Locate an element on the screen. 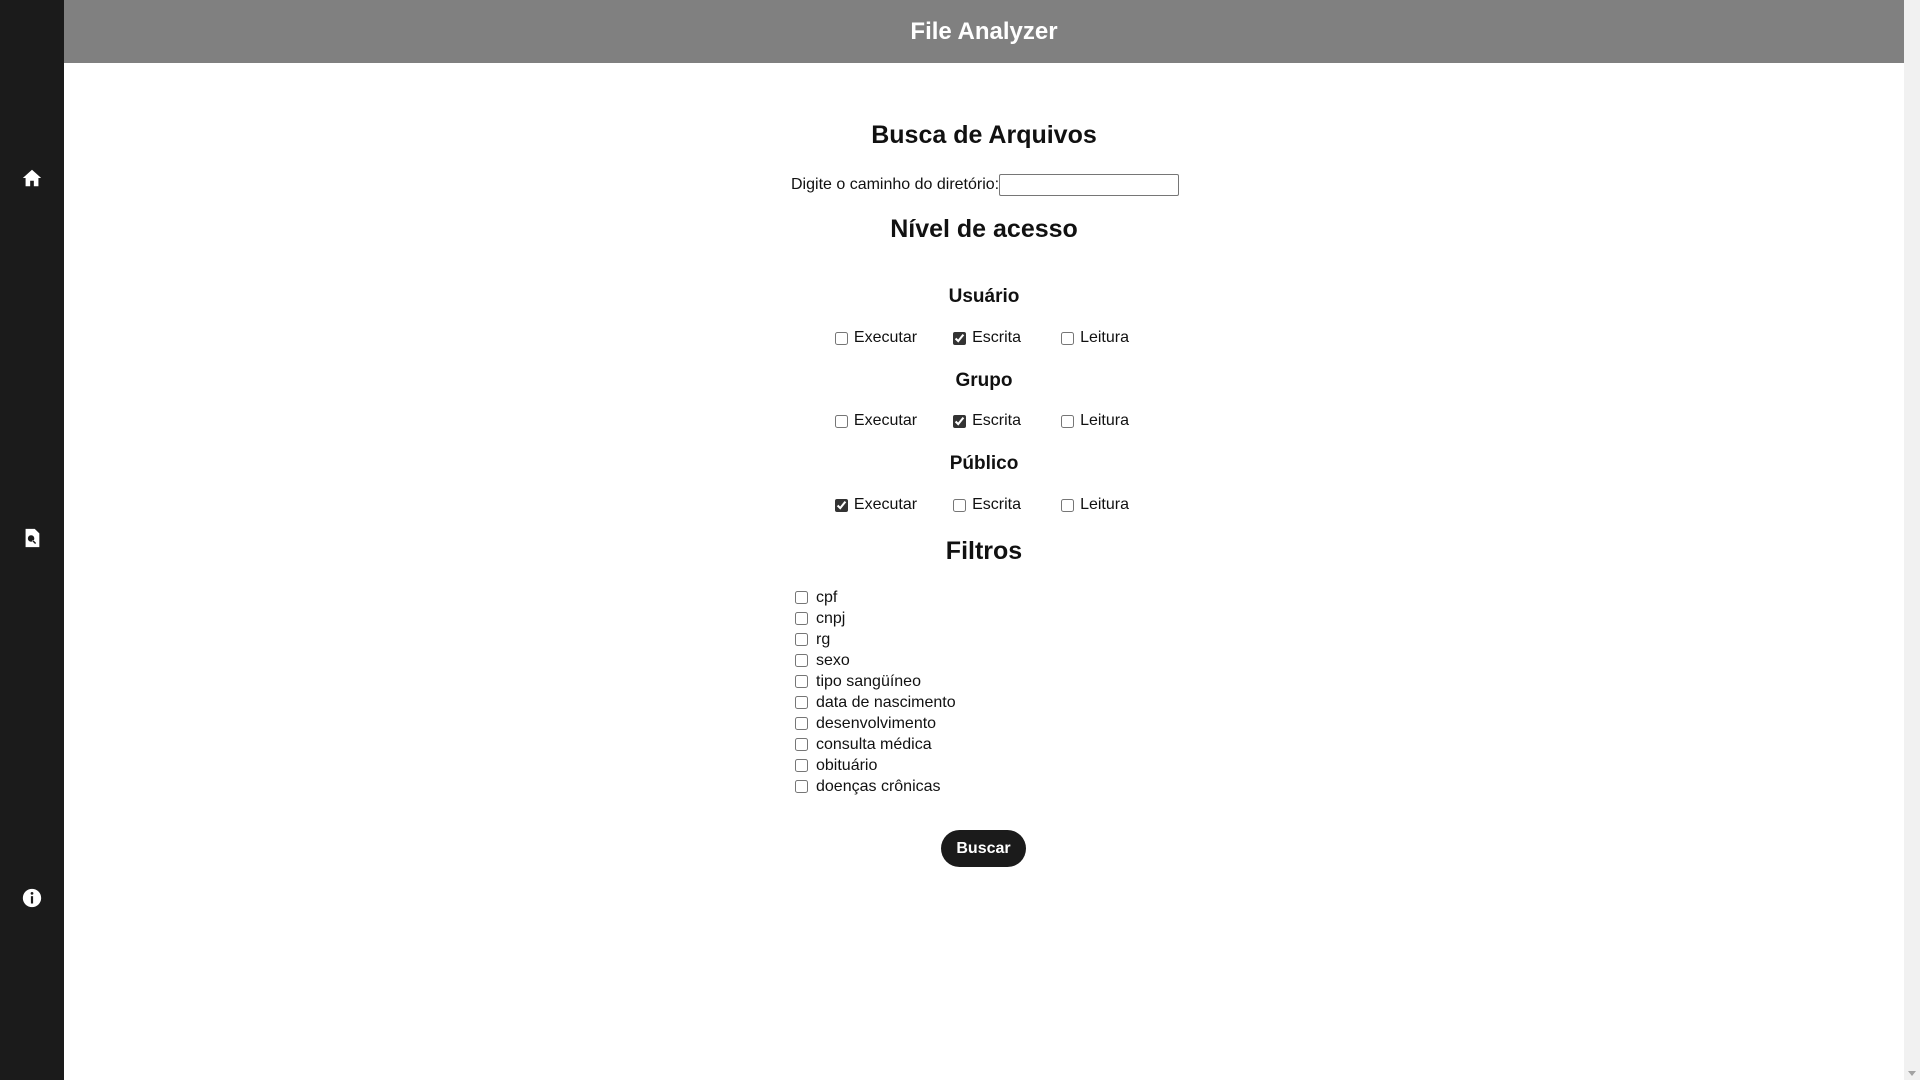  app-title: File Analyzer is located at coordinates (984, 31).